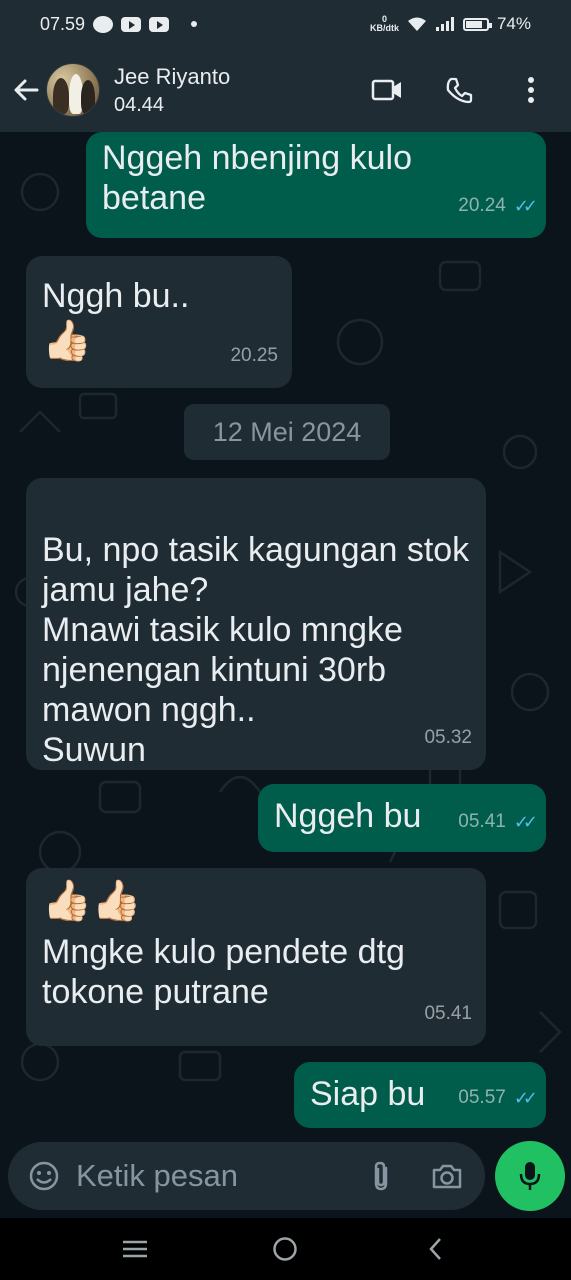 Image resolution: width=571 pixels, height=1280 pixels. I want to click on message-text: Mngke kulo pendete dtg tokone putrane, so click(223, 972).